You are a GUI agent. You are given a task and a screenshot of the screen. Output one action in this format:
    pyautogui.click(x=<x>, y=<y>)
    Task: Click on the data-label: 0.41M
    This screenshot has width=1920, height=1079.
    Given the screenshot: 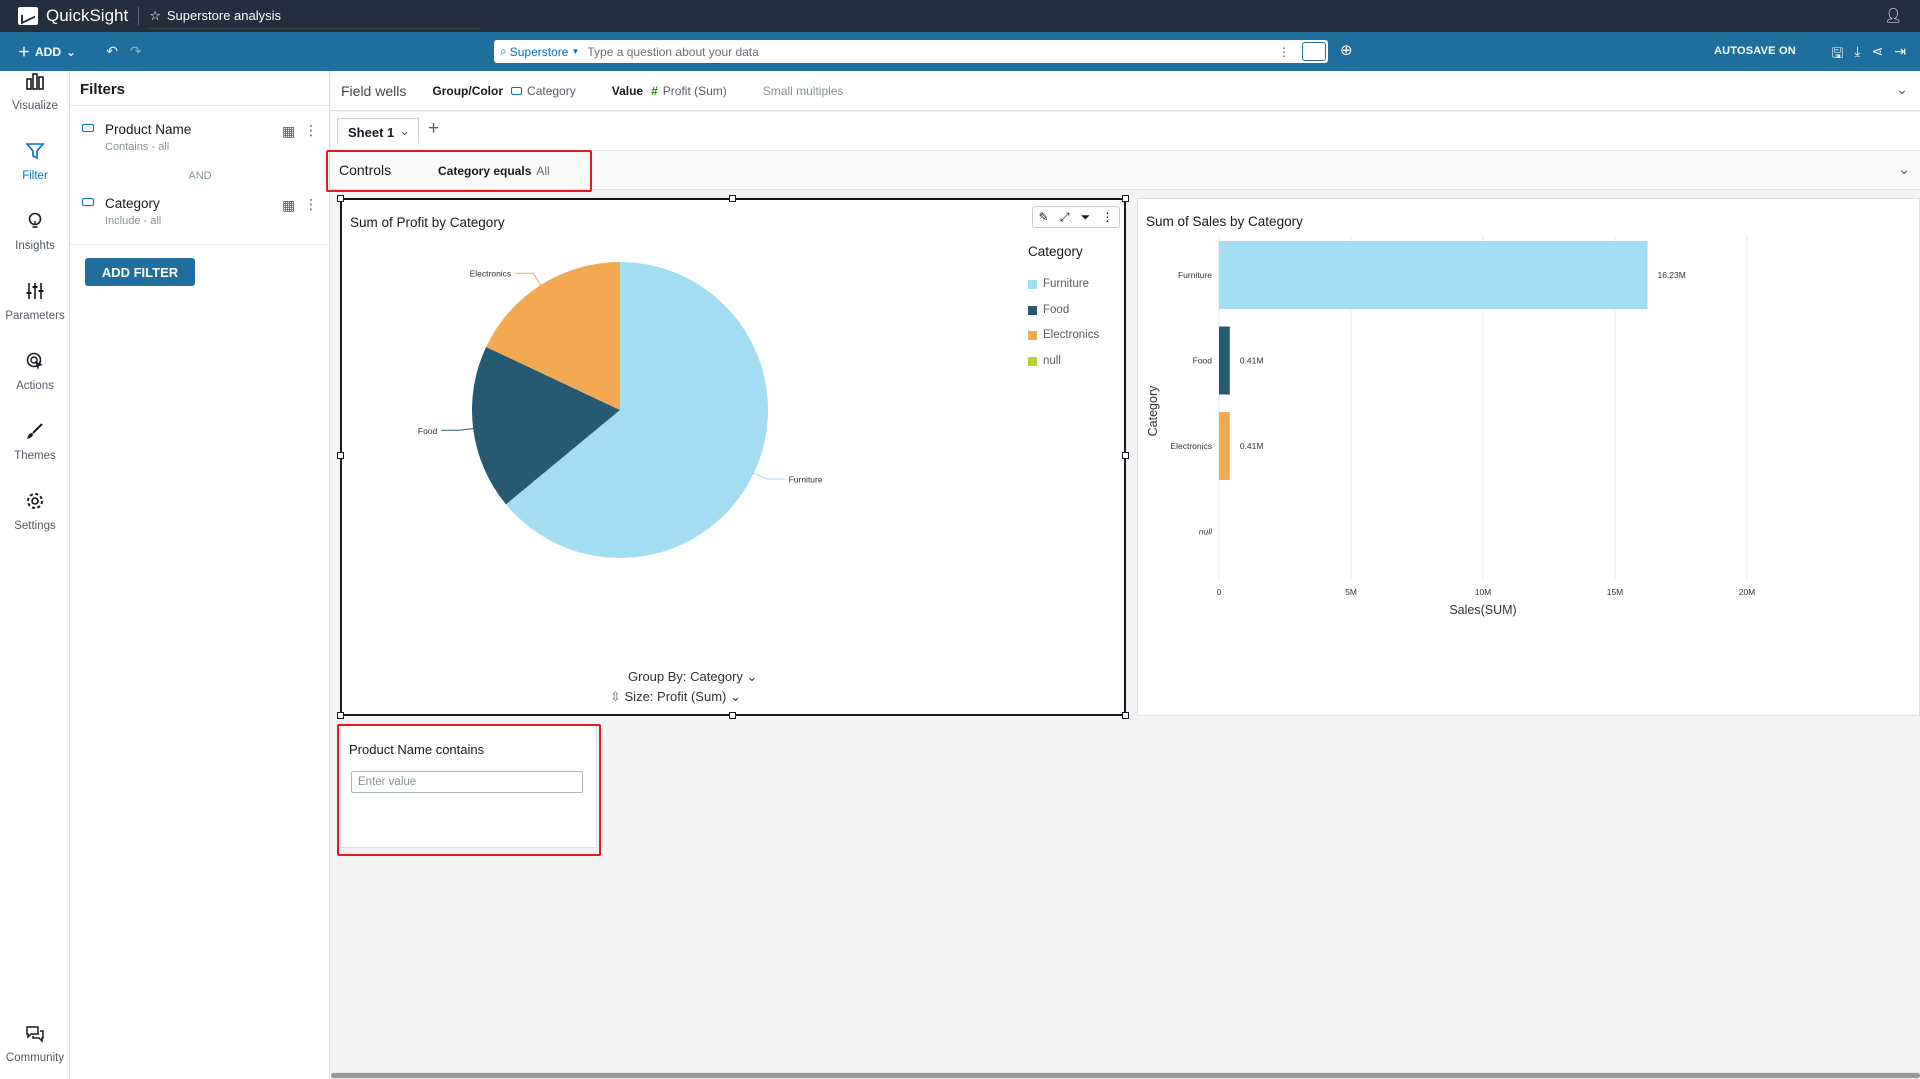 What is the action you would take?
    pyautogui.click(x=1252, y=361)
    